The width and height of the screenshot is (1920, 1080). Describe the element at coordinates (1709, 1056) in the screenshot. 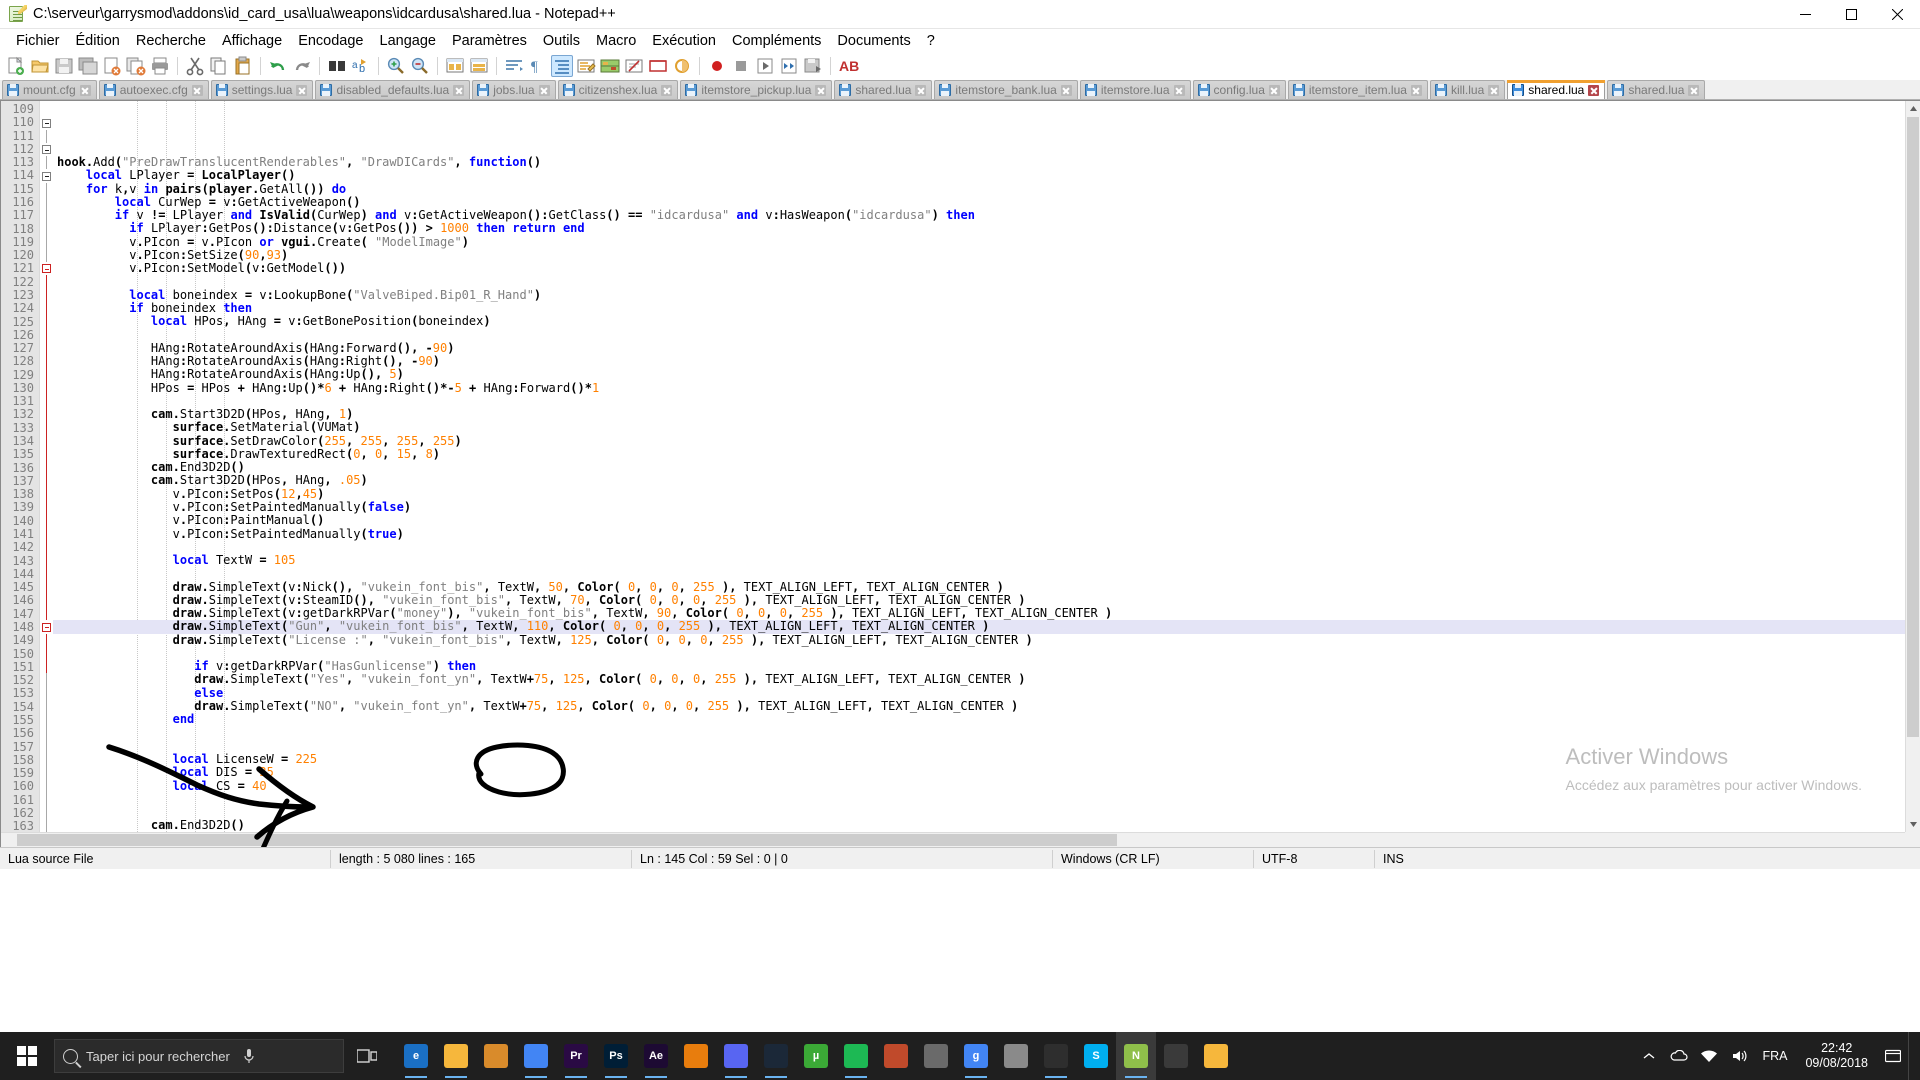

I see `network-icon` at that location.